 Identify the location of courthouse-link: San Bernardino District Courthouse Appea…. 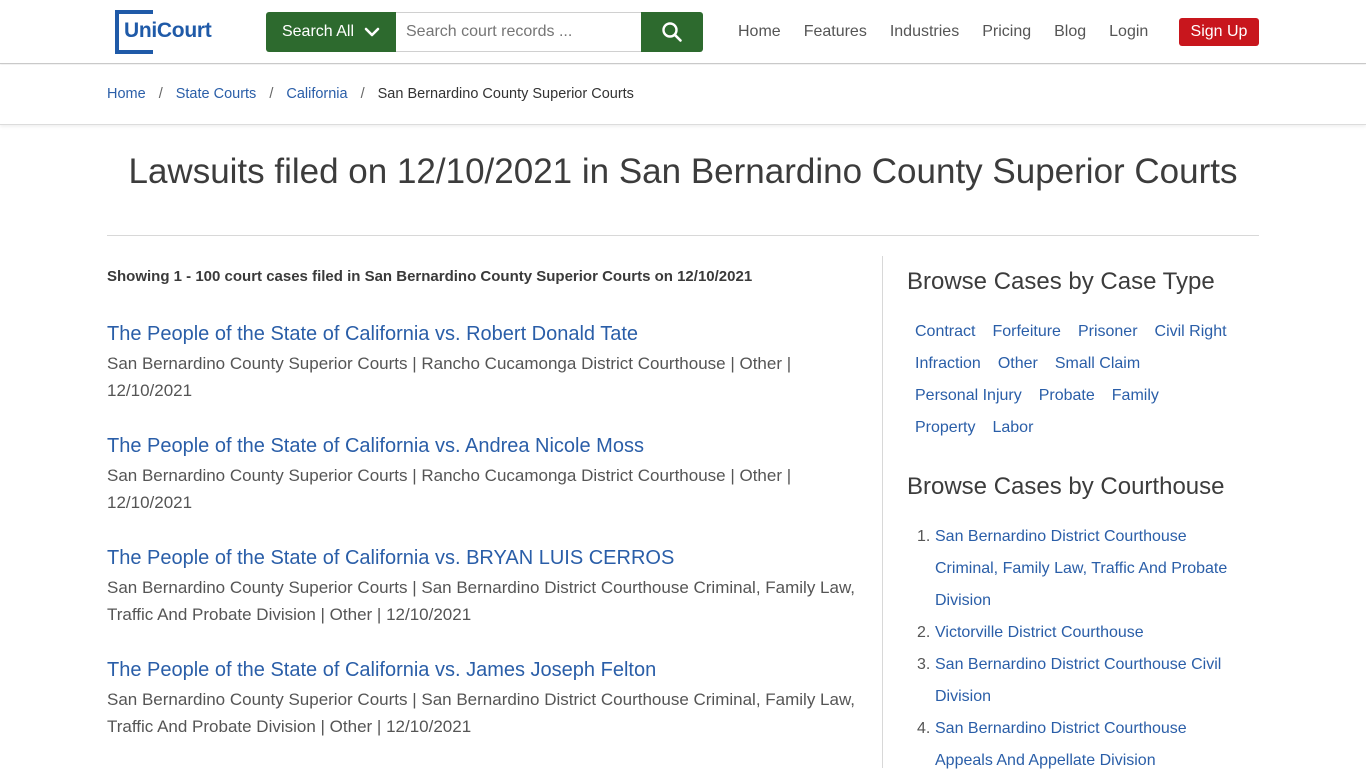
(1082, 745).